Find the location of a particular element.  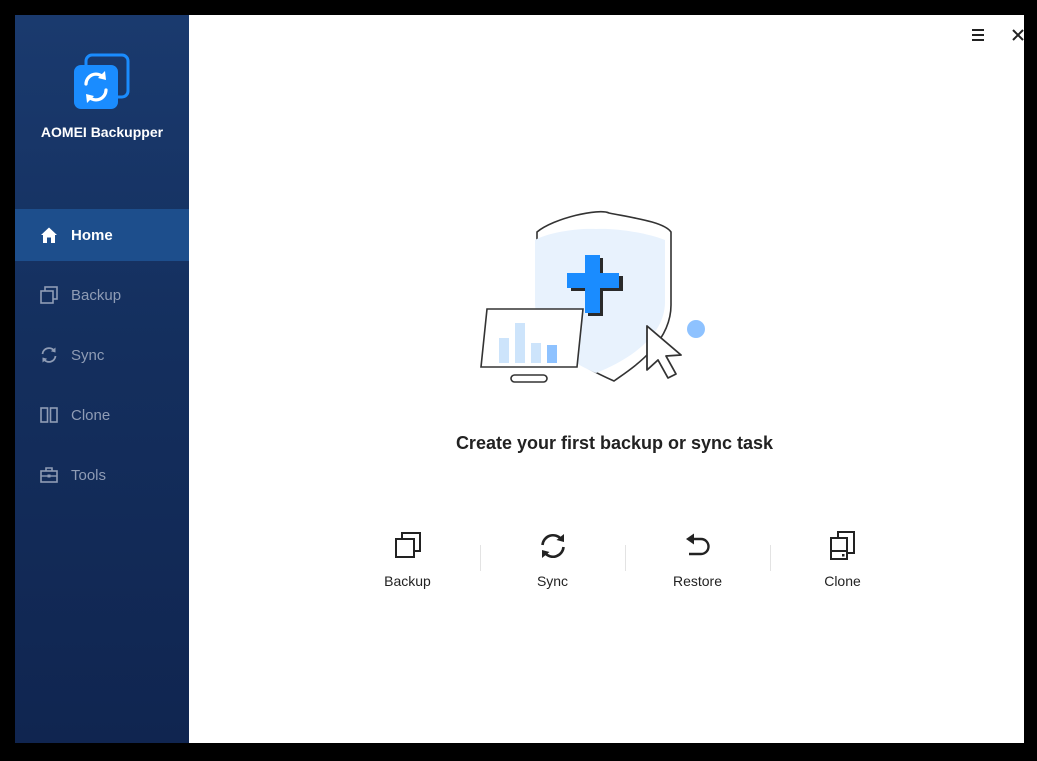

action-label: Clone is located at coordinates (842, 581).